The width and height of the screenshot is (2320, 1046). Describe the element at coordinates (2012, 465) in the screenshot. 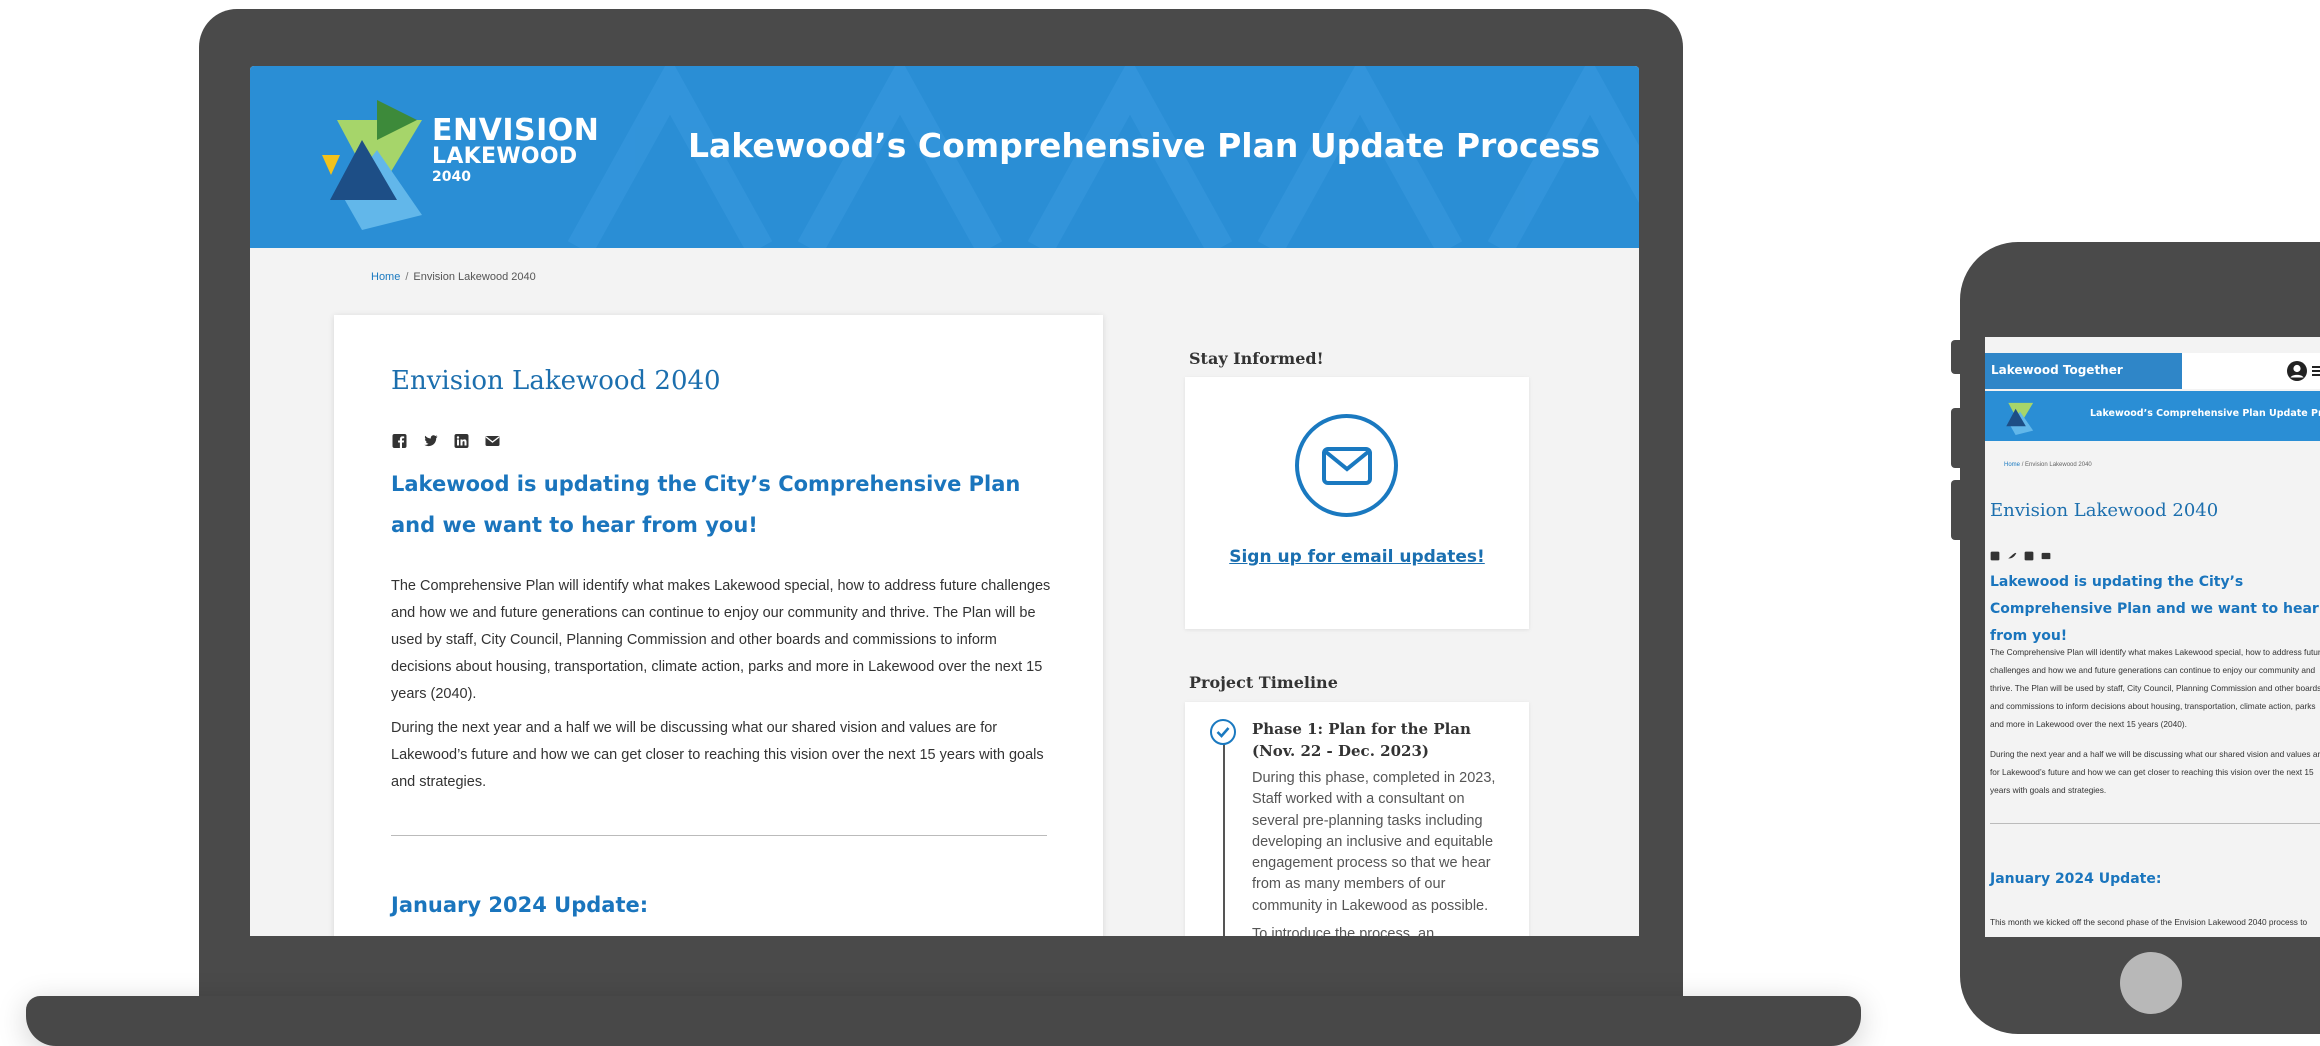

I see `mobile-breadcrumb-home-link: Home` at that location.